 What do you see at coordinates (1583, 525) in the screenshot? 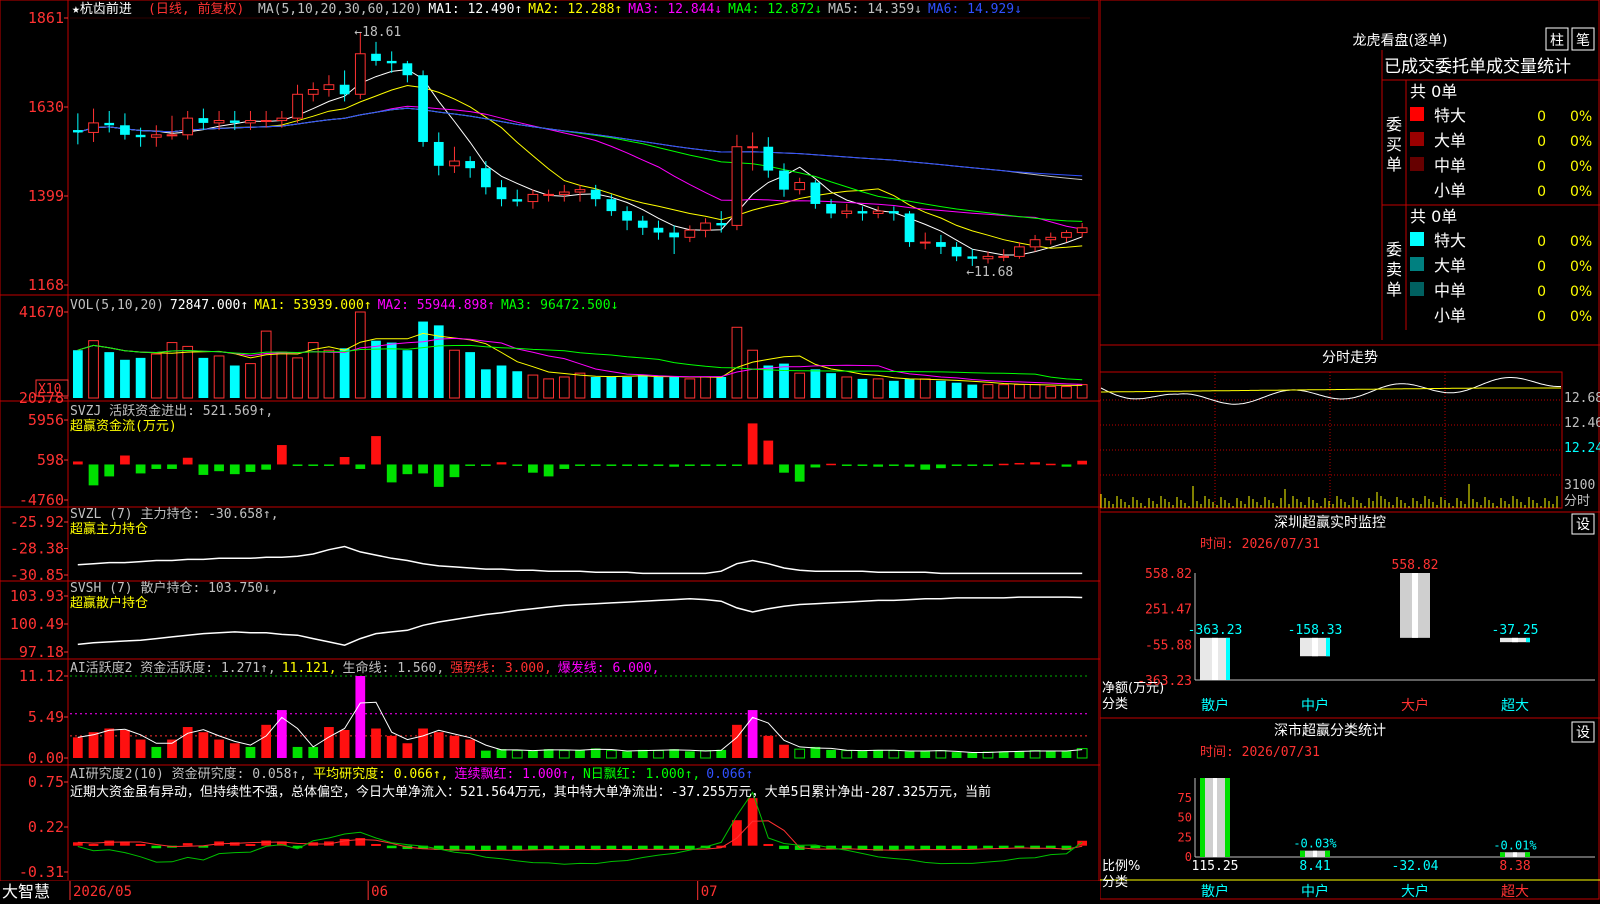
I see `monitor-set-label: 设` at bounding box center [1583, 525].